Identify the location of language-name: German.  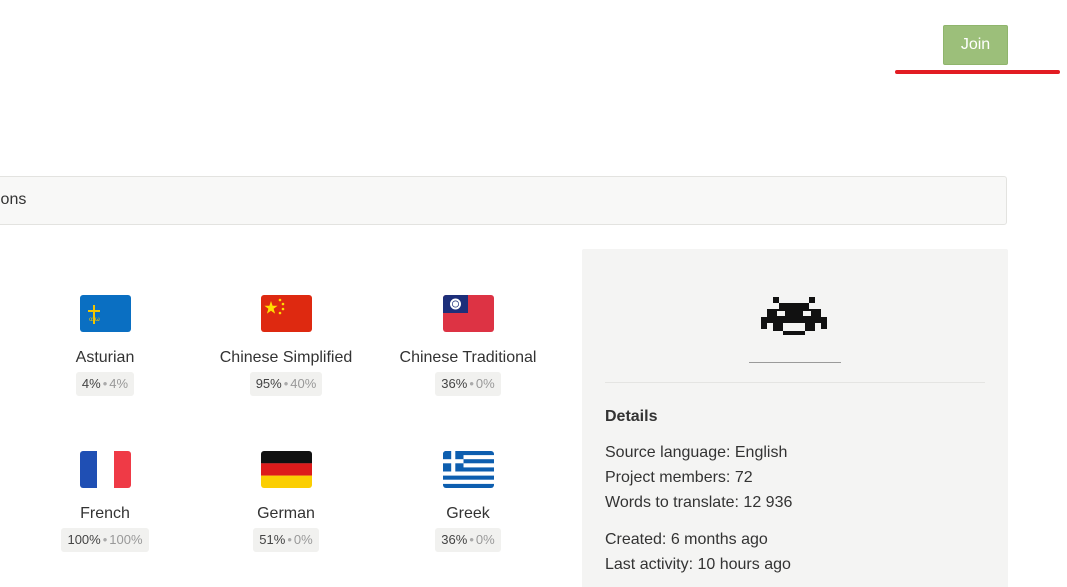
(286, 513).